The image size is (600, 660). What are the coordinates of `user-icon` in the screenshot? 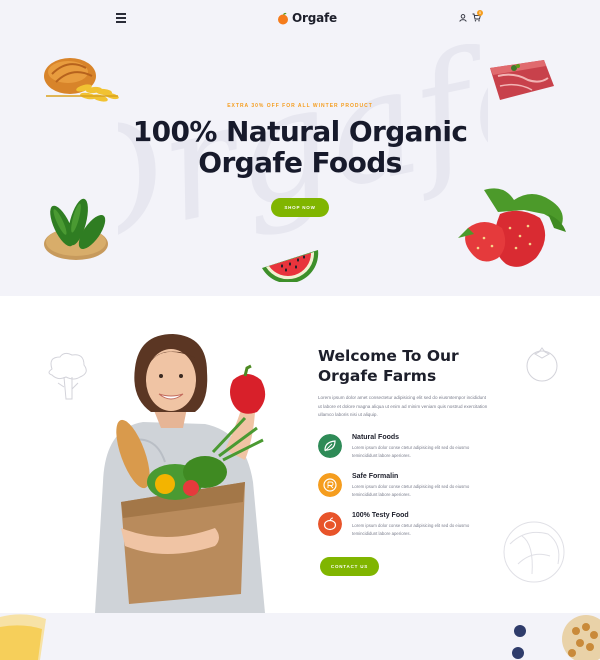 It's located at (463, 18).